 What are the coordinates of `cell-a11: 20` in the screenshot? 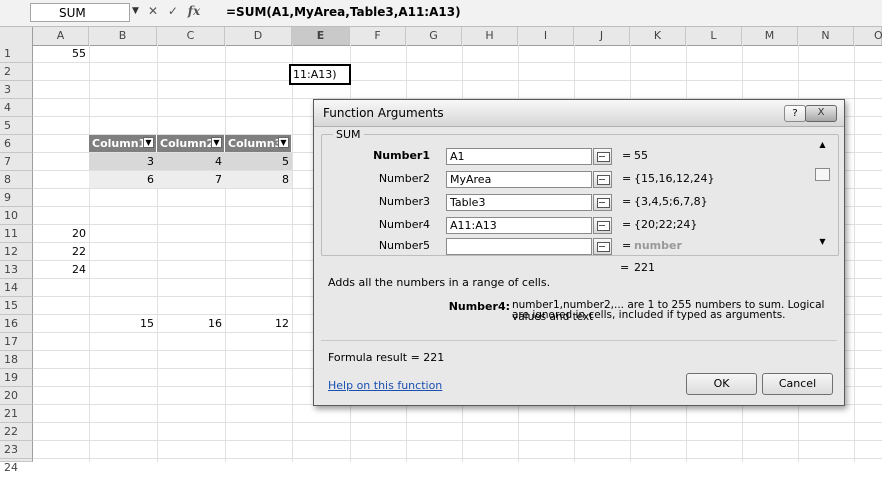 It's located at (61, 233).